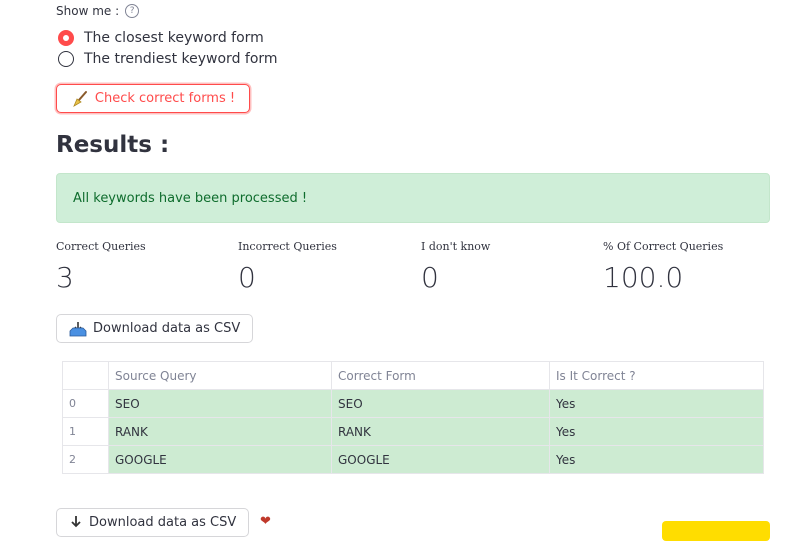  What do you see at coordinates (76, 521) in the screenshot?
I see `download-arrow-icon` at bounding box center [76, 521].